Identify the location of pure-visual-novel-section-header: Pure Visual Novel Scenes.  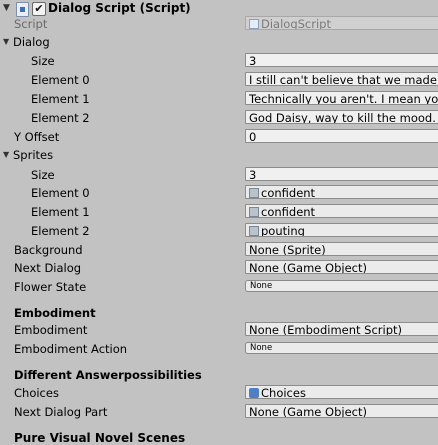
(100, 438).